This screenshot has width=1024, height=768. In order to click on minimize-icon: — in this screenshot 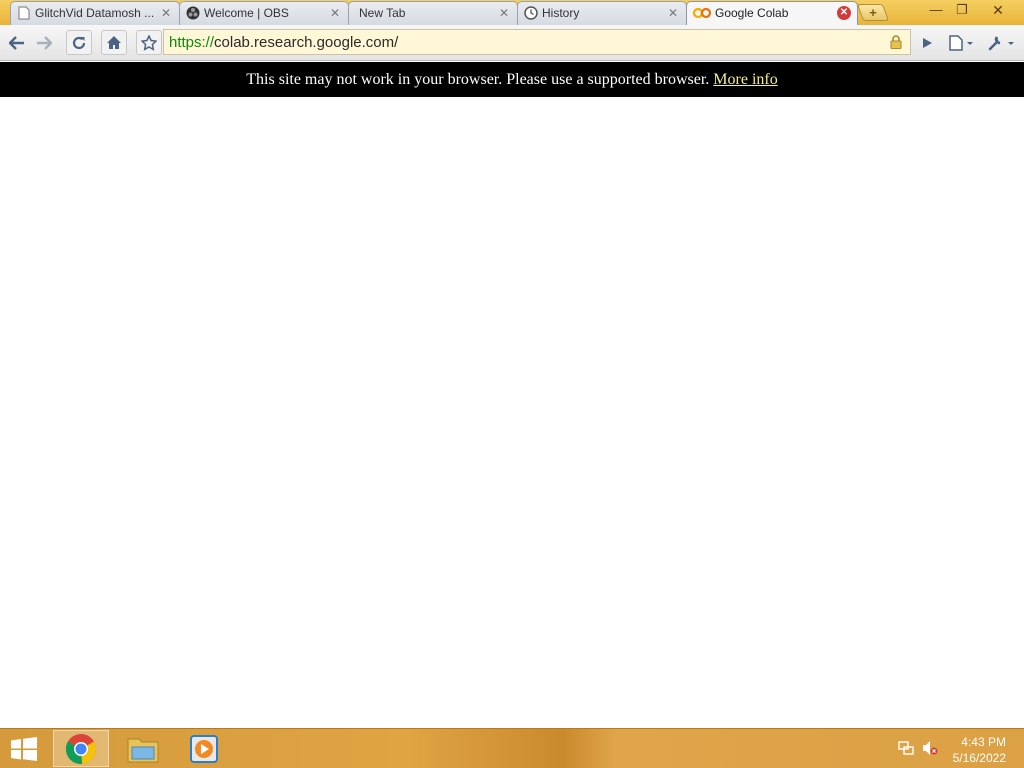, I will do `click(936, 9)`.